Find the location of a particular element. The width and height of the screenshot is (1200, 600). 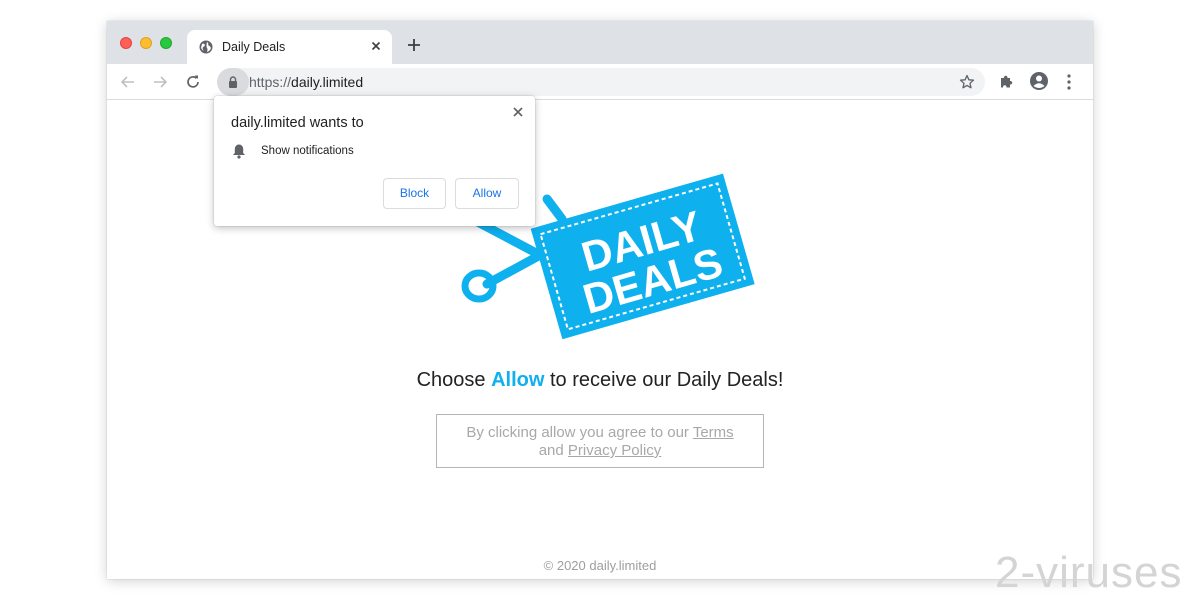

puzzle-icon is located at coordinates (1007, 81).